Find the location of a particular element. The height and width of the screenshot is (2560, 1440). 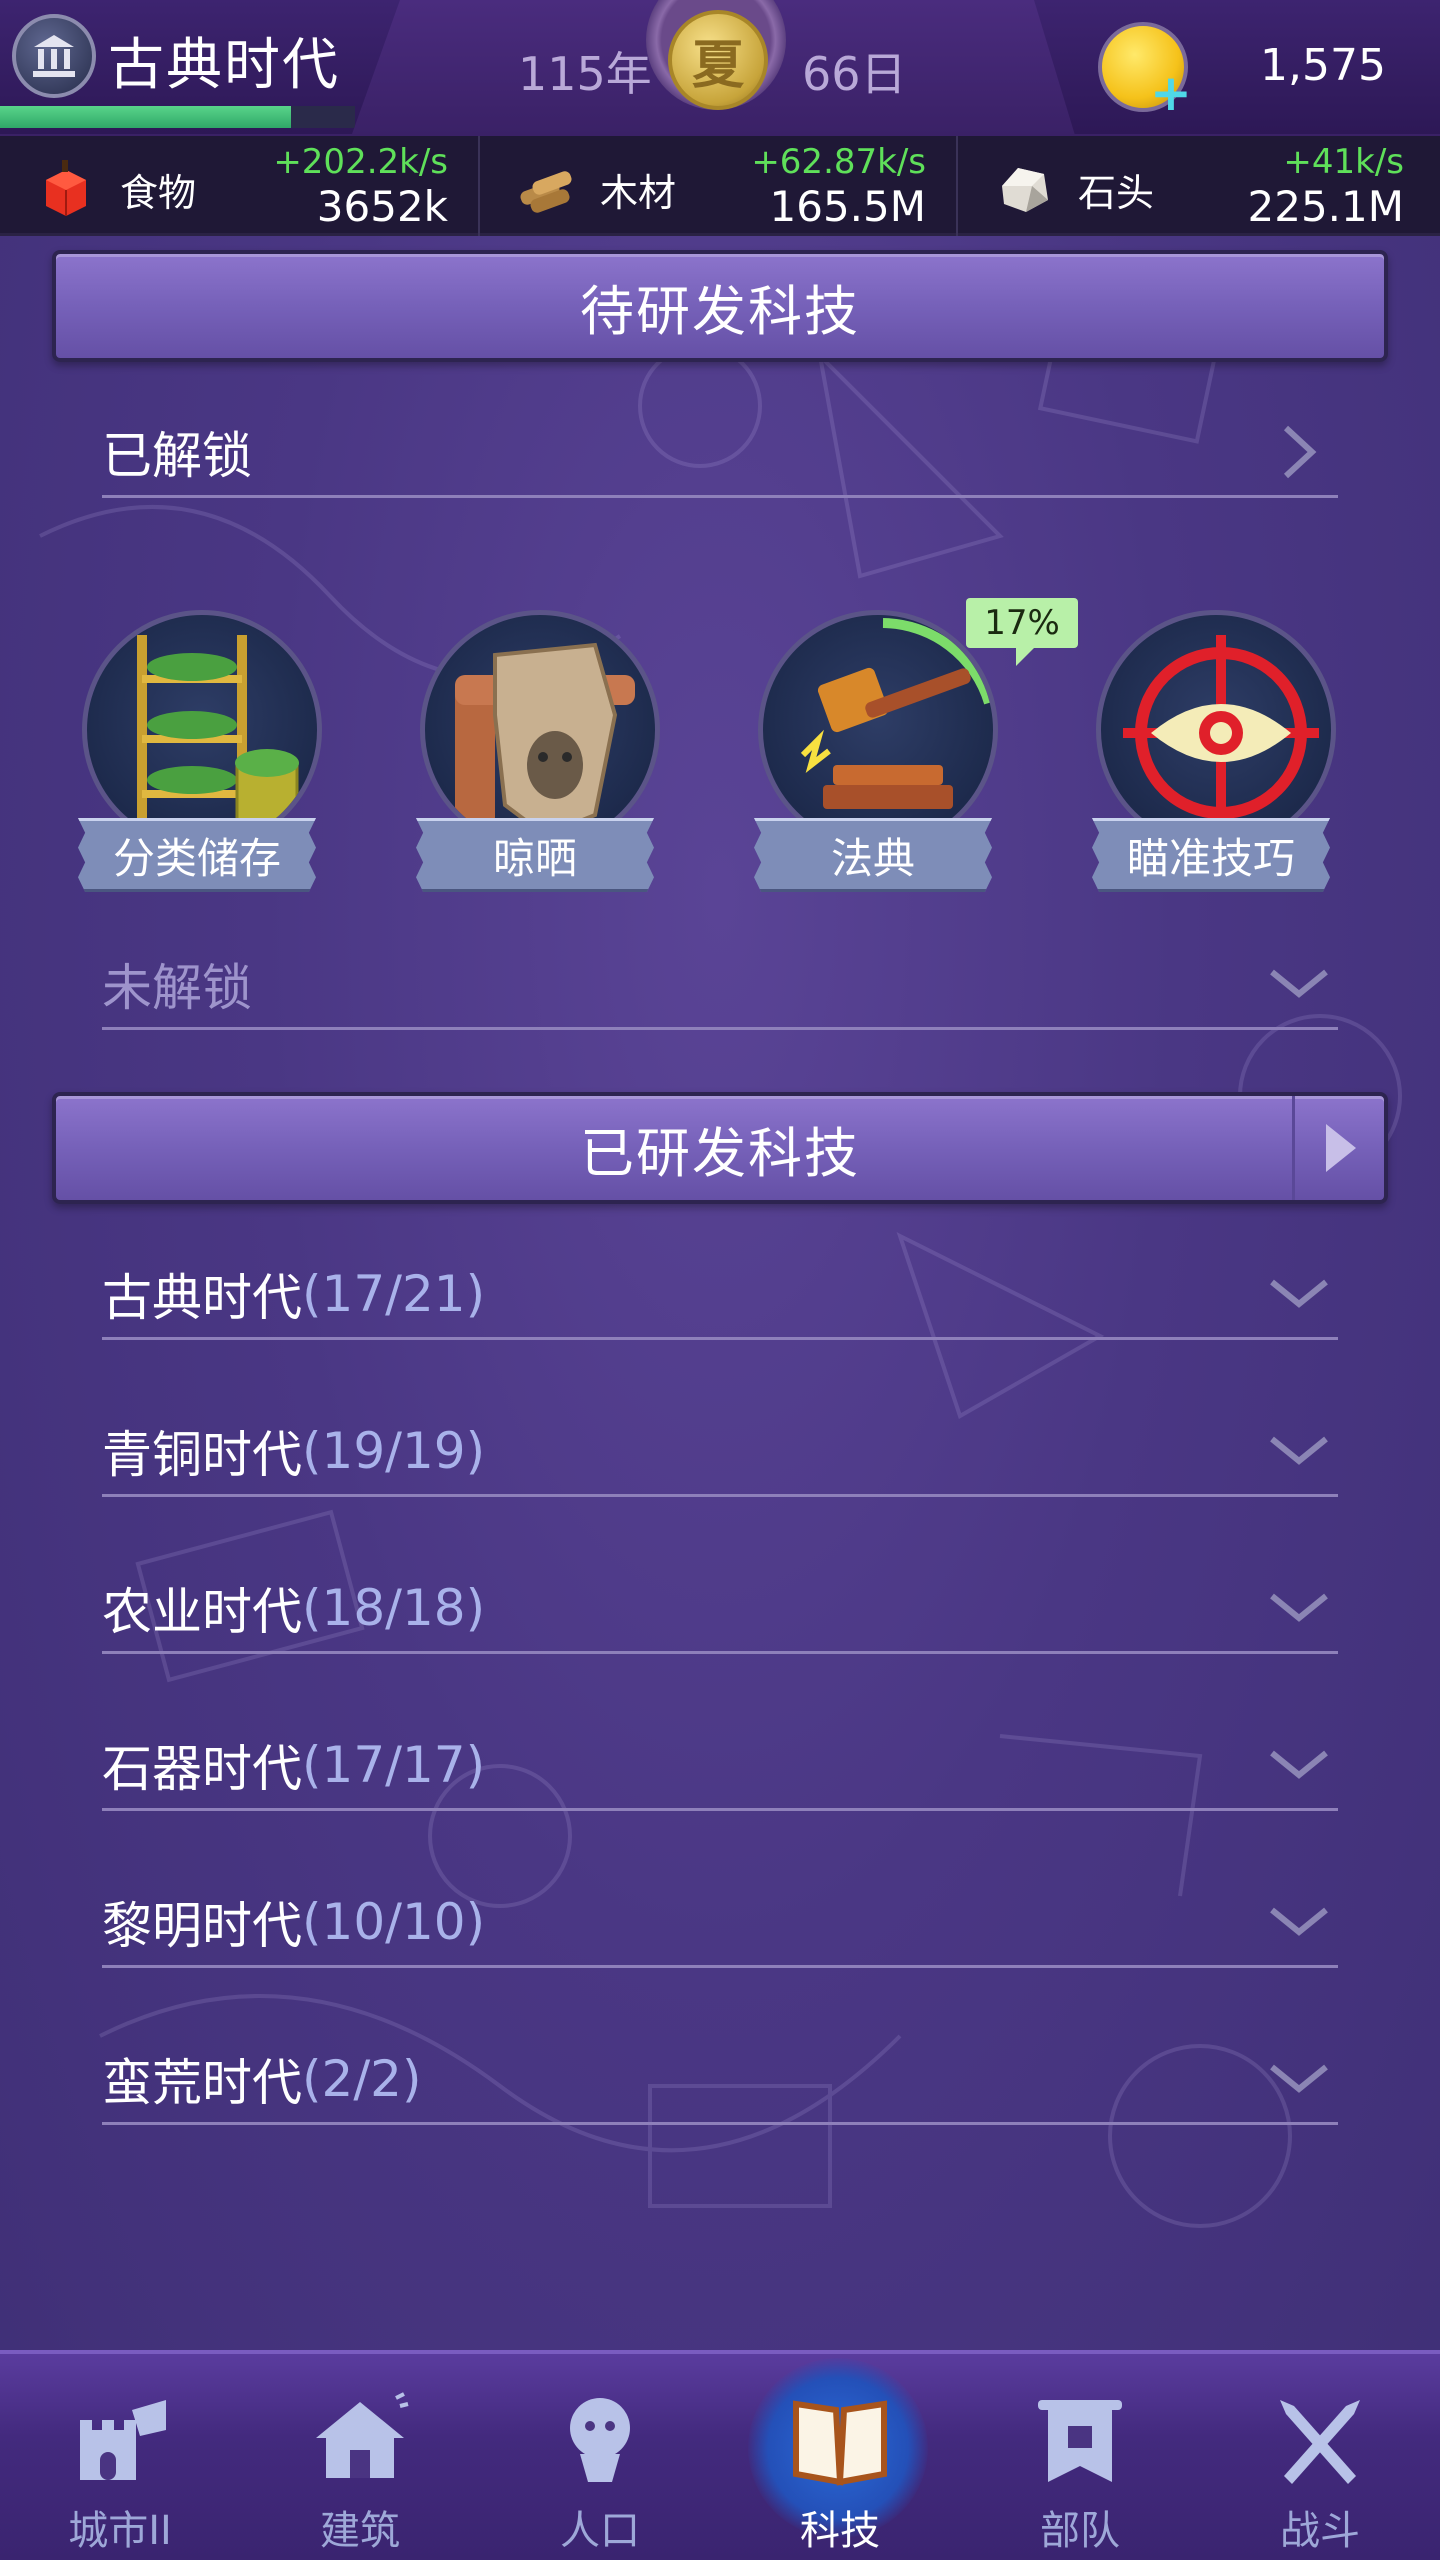

shelf-storage-icon is located at coordinates (202, 730).